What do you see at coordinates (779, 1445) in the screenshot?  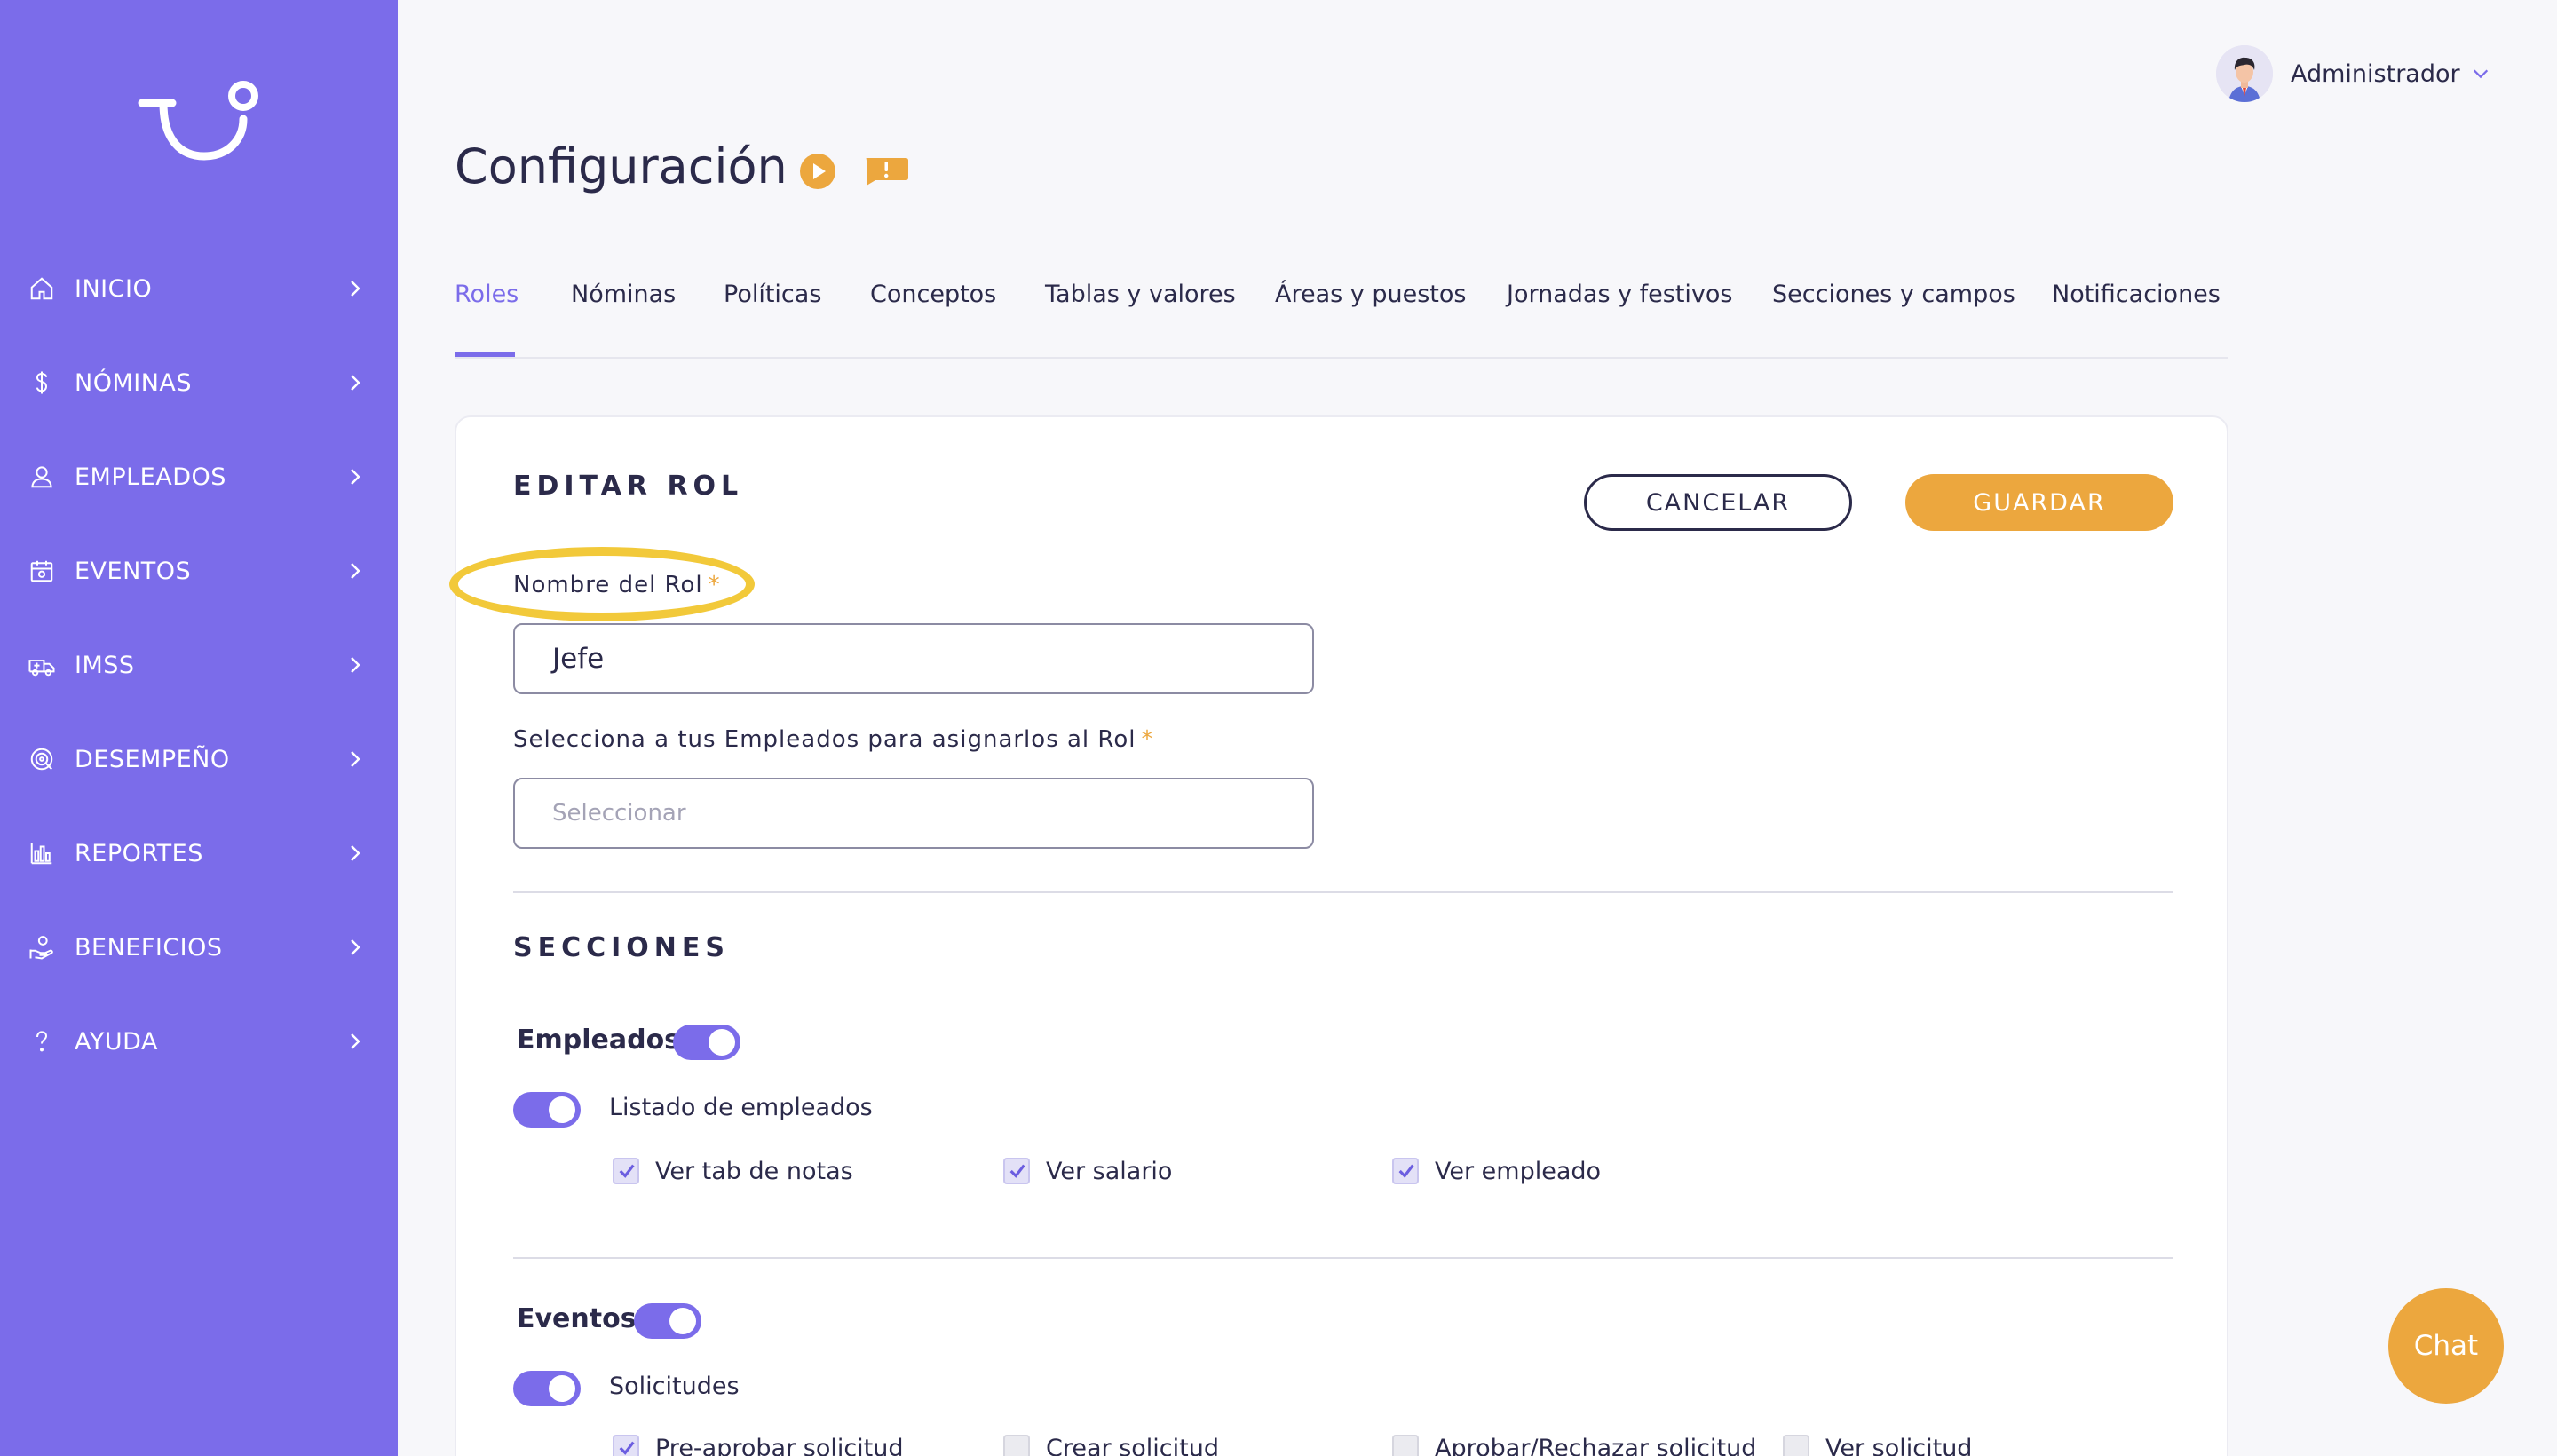 I see `pre-aprobar-solicitud-label: Pre-aprobar solicitud` at bounding box center [779, 1445].